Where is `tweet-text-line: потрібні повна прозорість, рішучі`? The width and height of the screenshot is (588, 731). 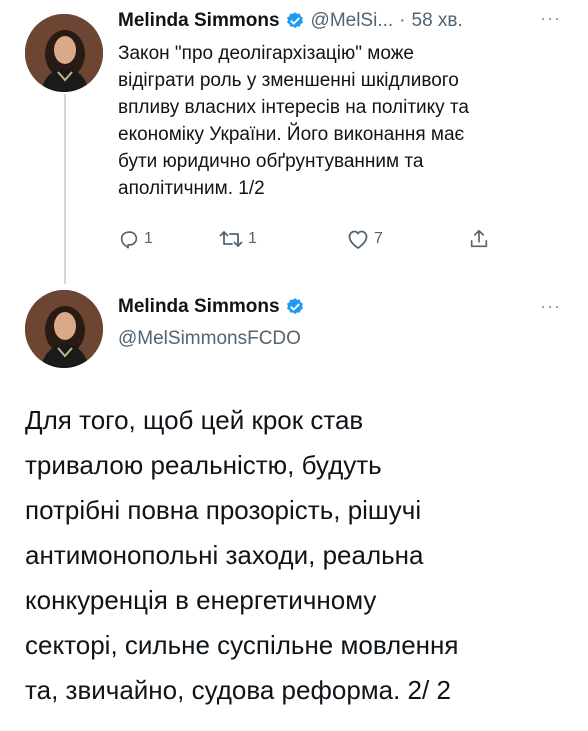 tweet-text-line: потрібні повна прозорість, рішучі is located at coordinates (223, 510).